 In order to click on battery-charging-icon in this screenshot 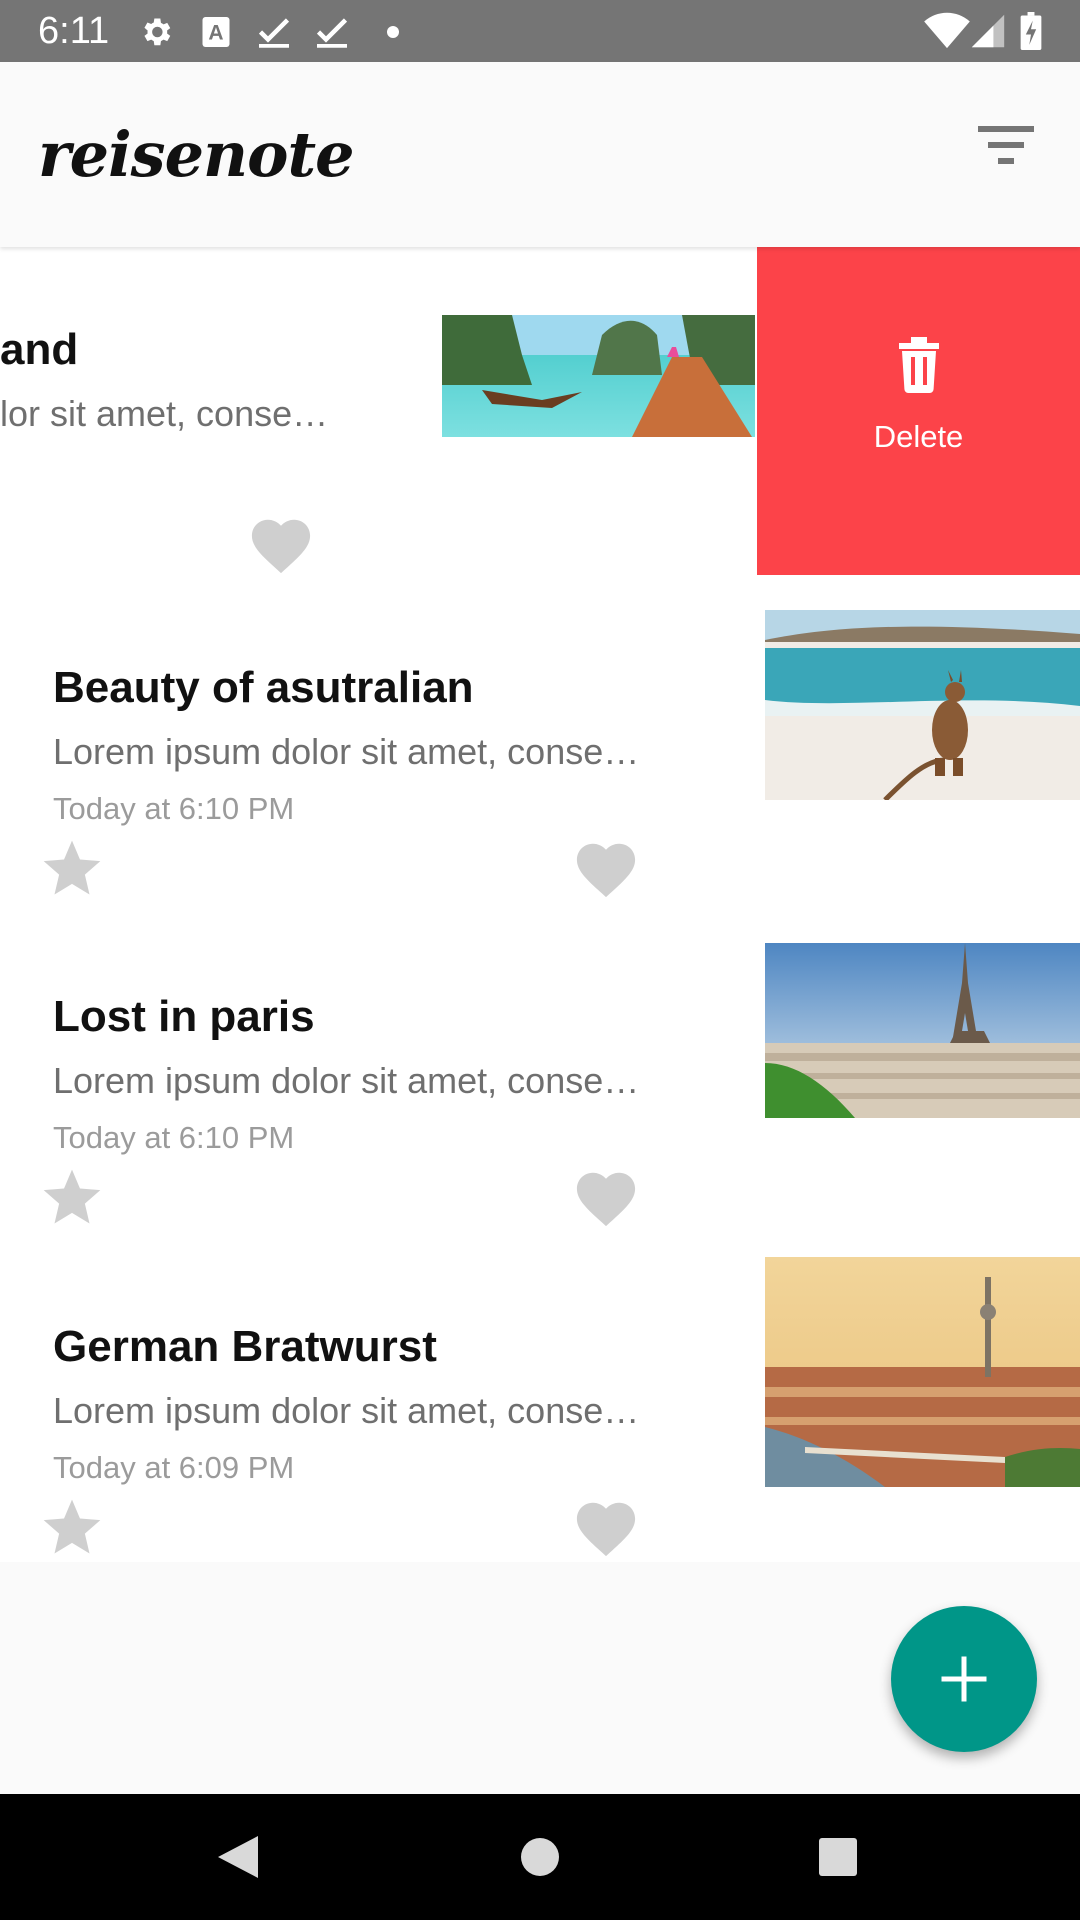, I will do `click(1031, 31)`.